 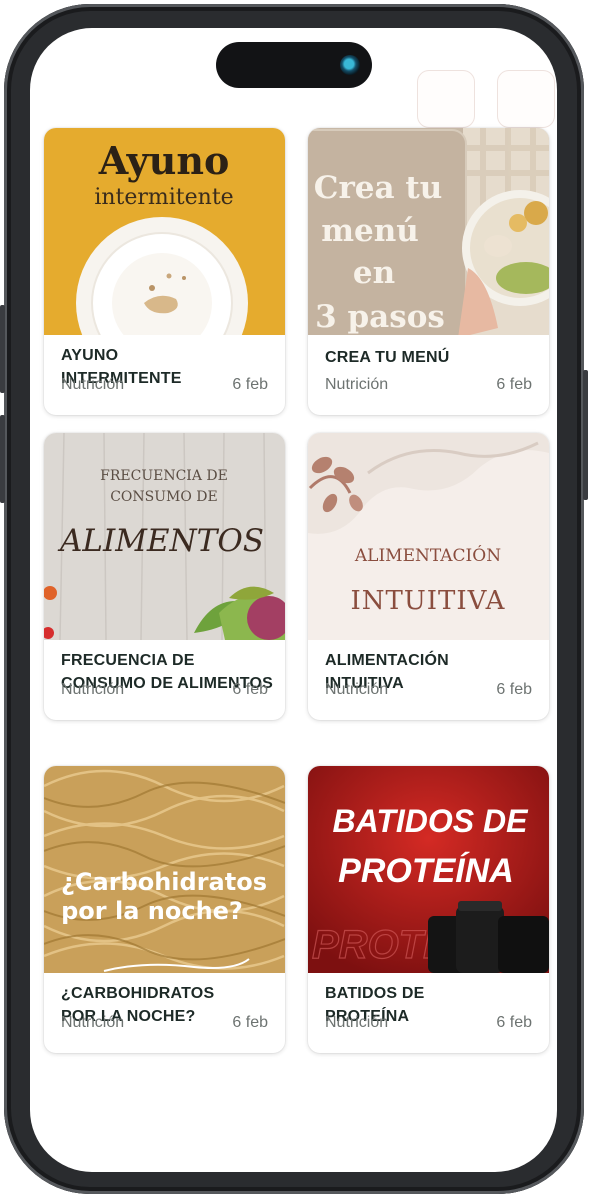 I want to click on thumbnail-text: ALIMENTACIÓN, so click(x=427, y=555).